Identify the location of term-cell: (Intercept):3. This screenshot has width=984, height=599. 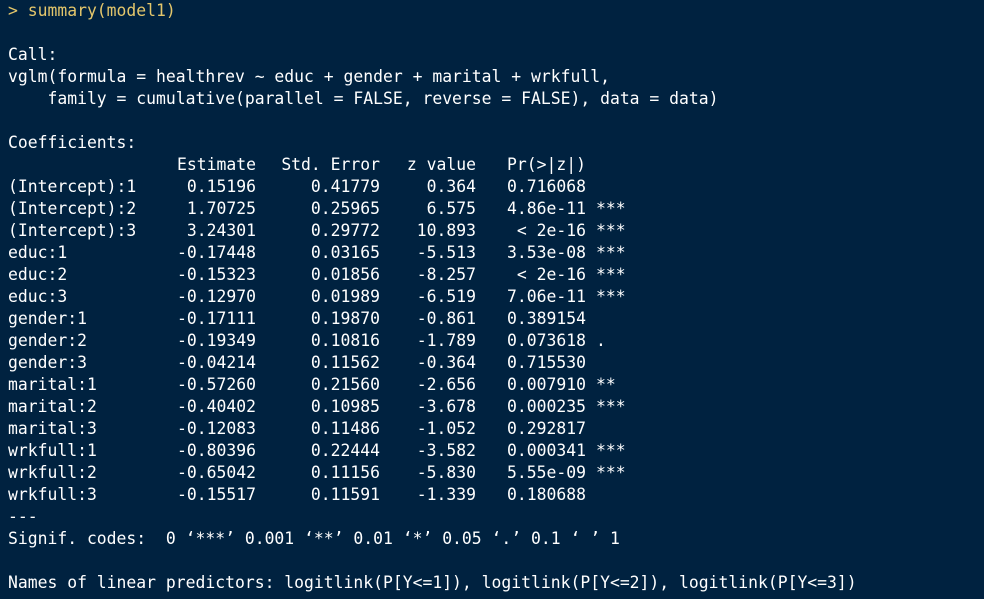
(72, 230).